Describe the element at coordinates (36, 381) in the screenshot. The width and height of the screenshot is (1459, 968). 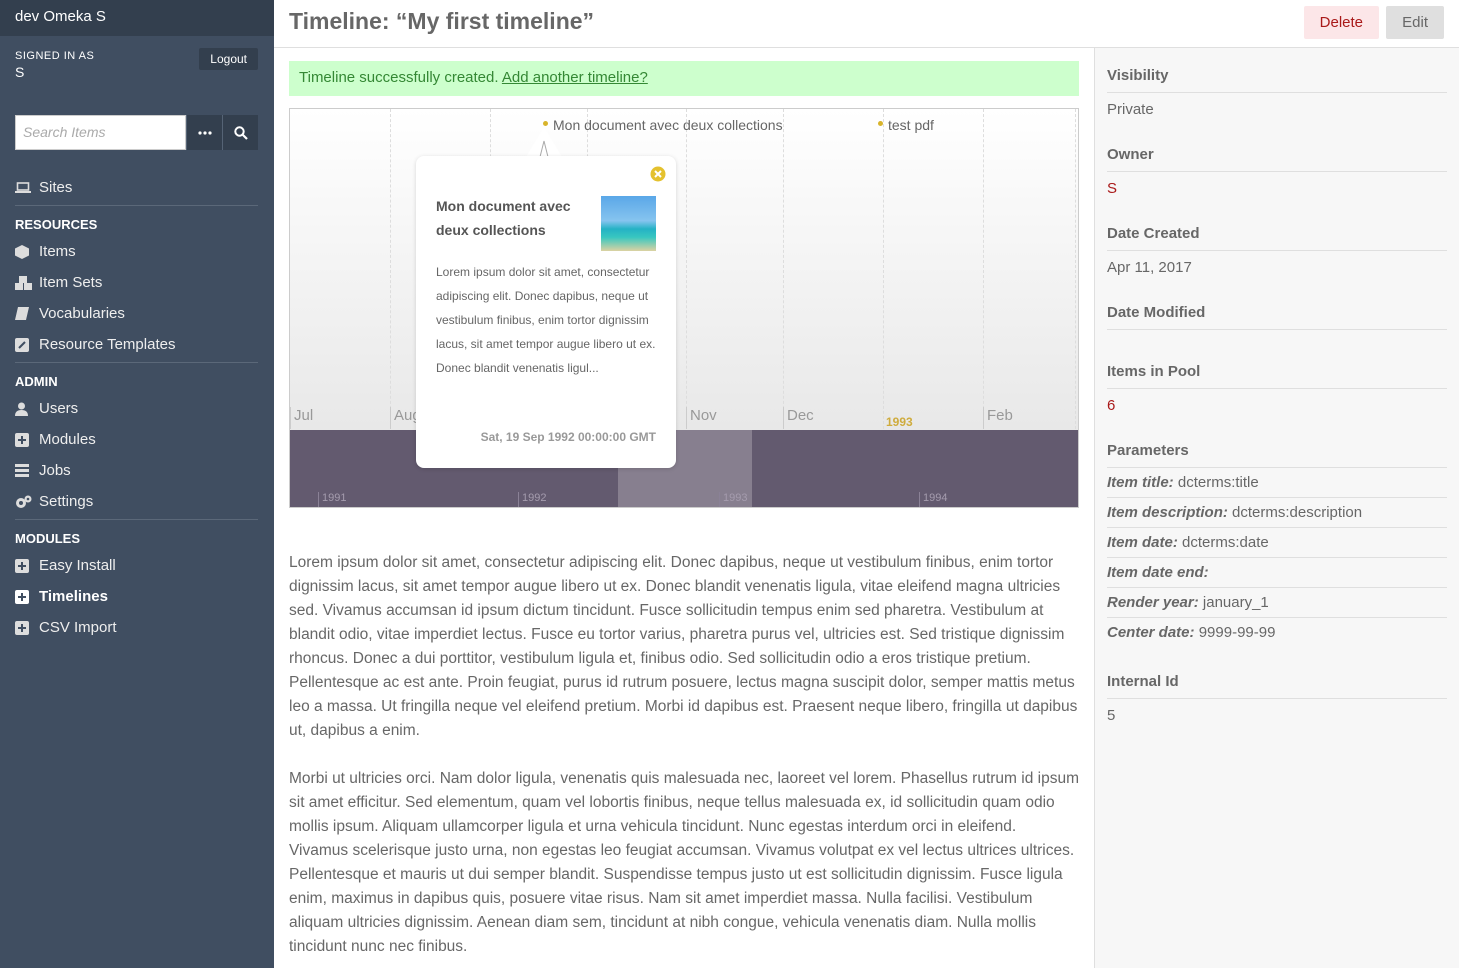
I see `nav-admin-header: Admin` at that location.